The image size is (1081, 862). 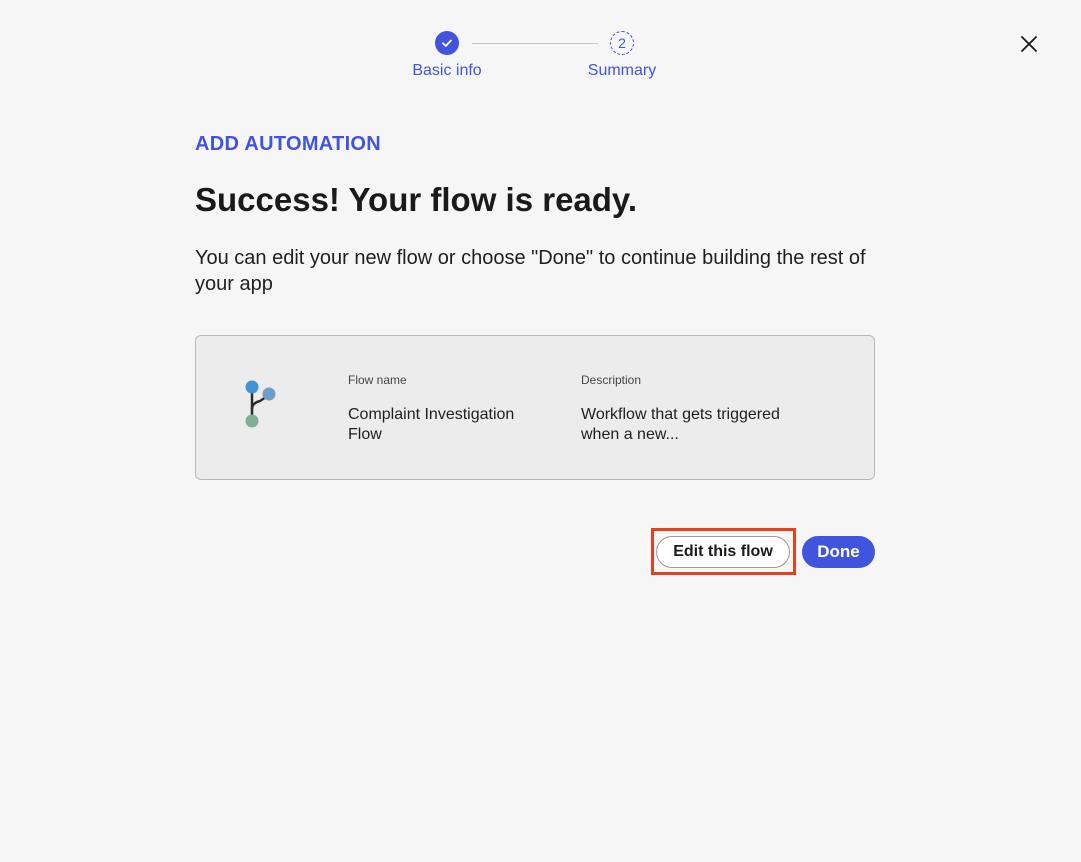 I want to click on check-icon, so click(x=447, y=43).